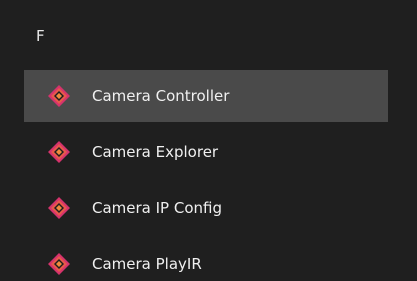  Describe the element at coordinates (147, 264) in the screenshot. I see `app-item-label: Camera PlayIR` at that location.